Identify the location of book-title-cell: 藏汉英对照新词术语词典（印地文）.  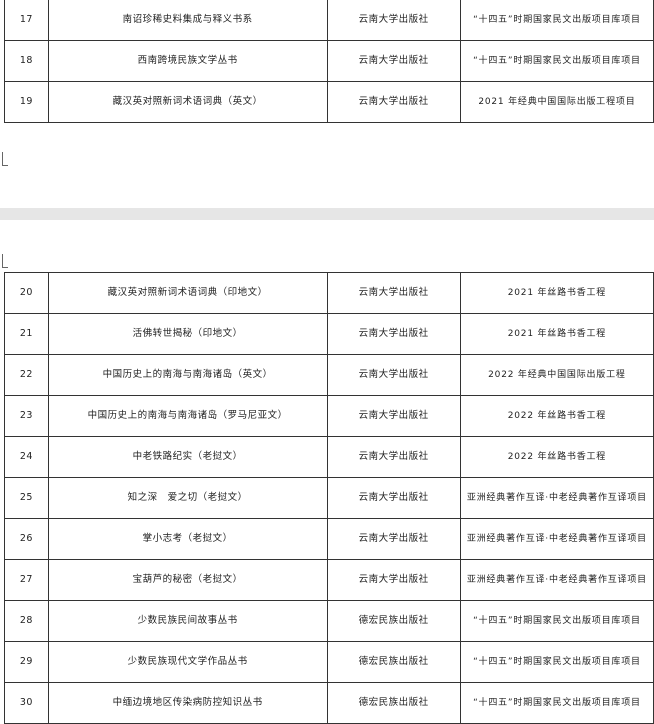
(187, 293).